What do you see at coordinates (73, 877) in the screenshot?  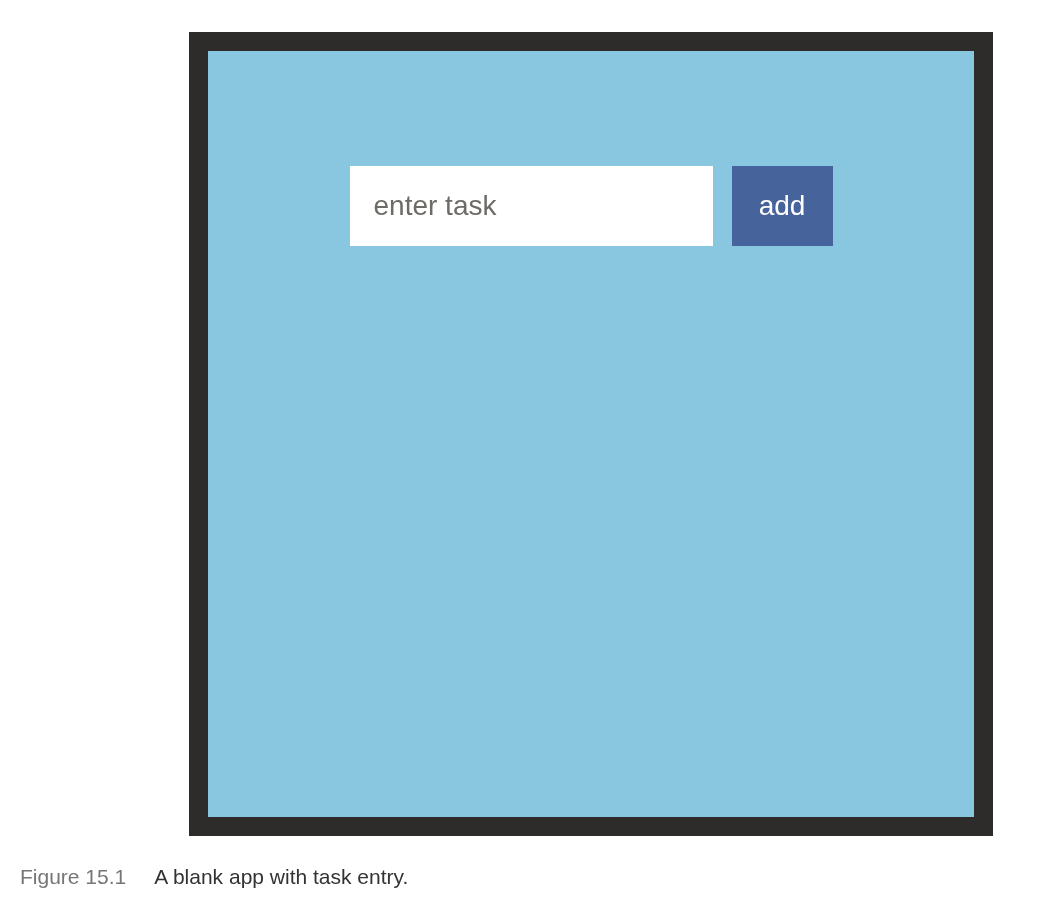 I see `figure-number: Figure 15.1` at bounding box center [73, 877].